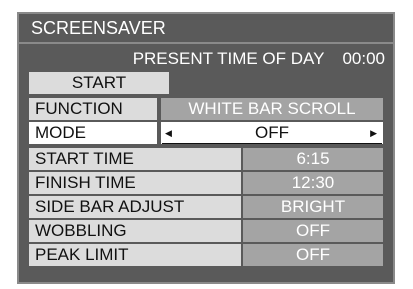  I want to click on peak-limit-label: PEAK LIMIT, so click(135, 255).